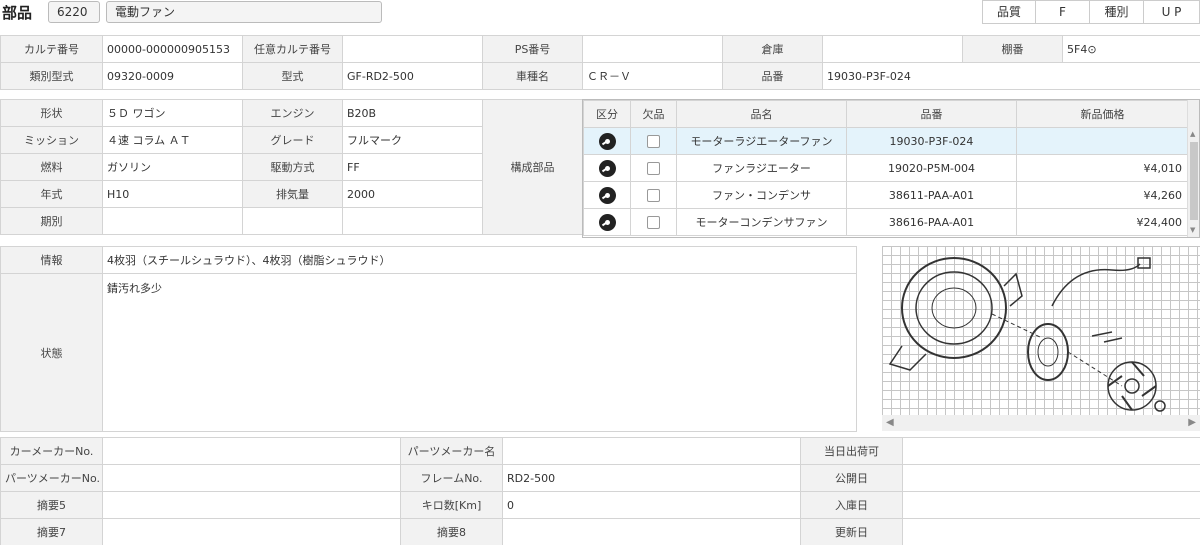 This screenshot has height=545, width=1200. What do you see at coordinates (761, 141) in the screenshot?
I see `component-name: モーターラジエーターファン` at bounding box center [761, 141].